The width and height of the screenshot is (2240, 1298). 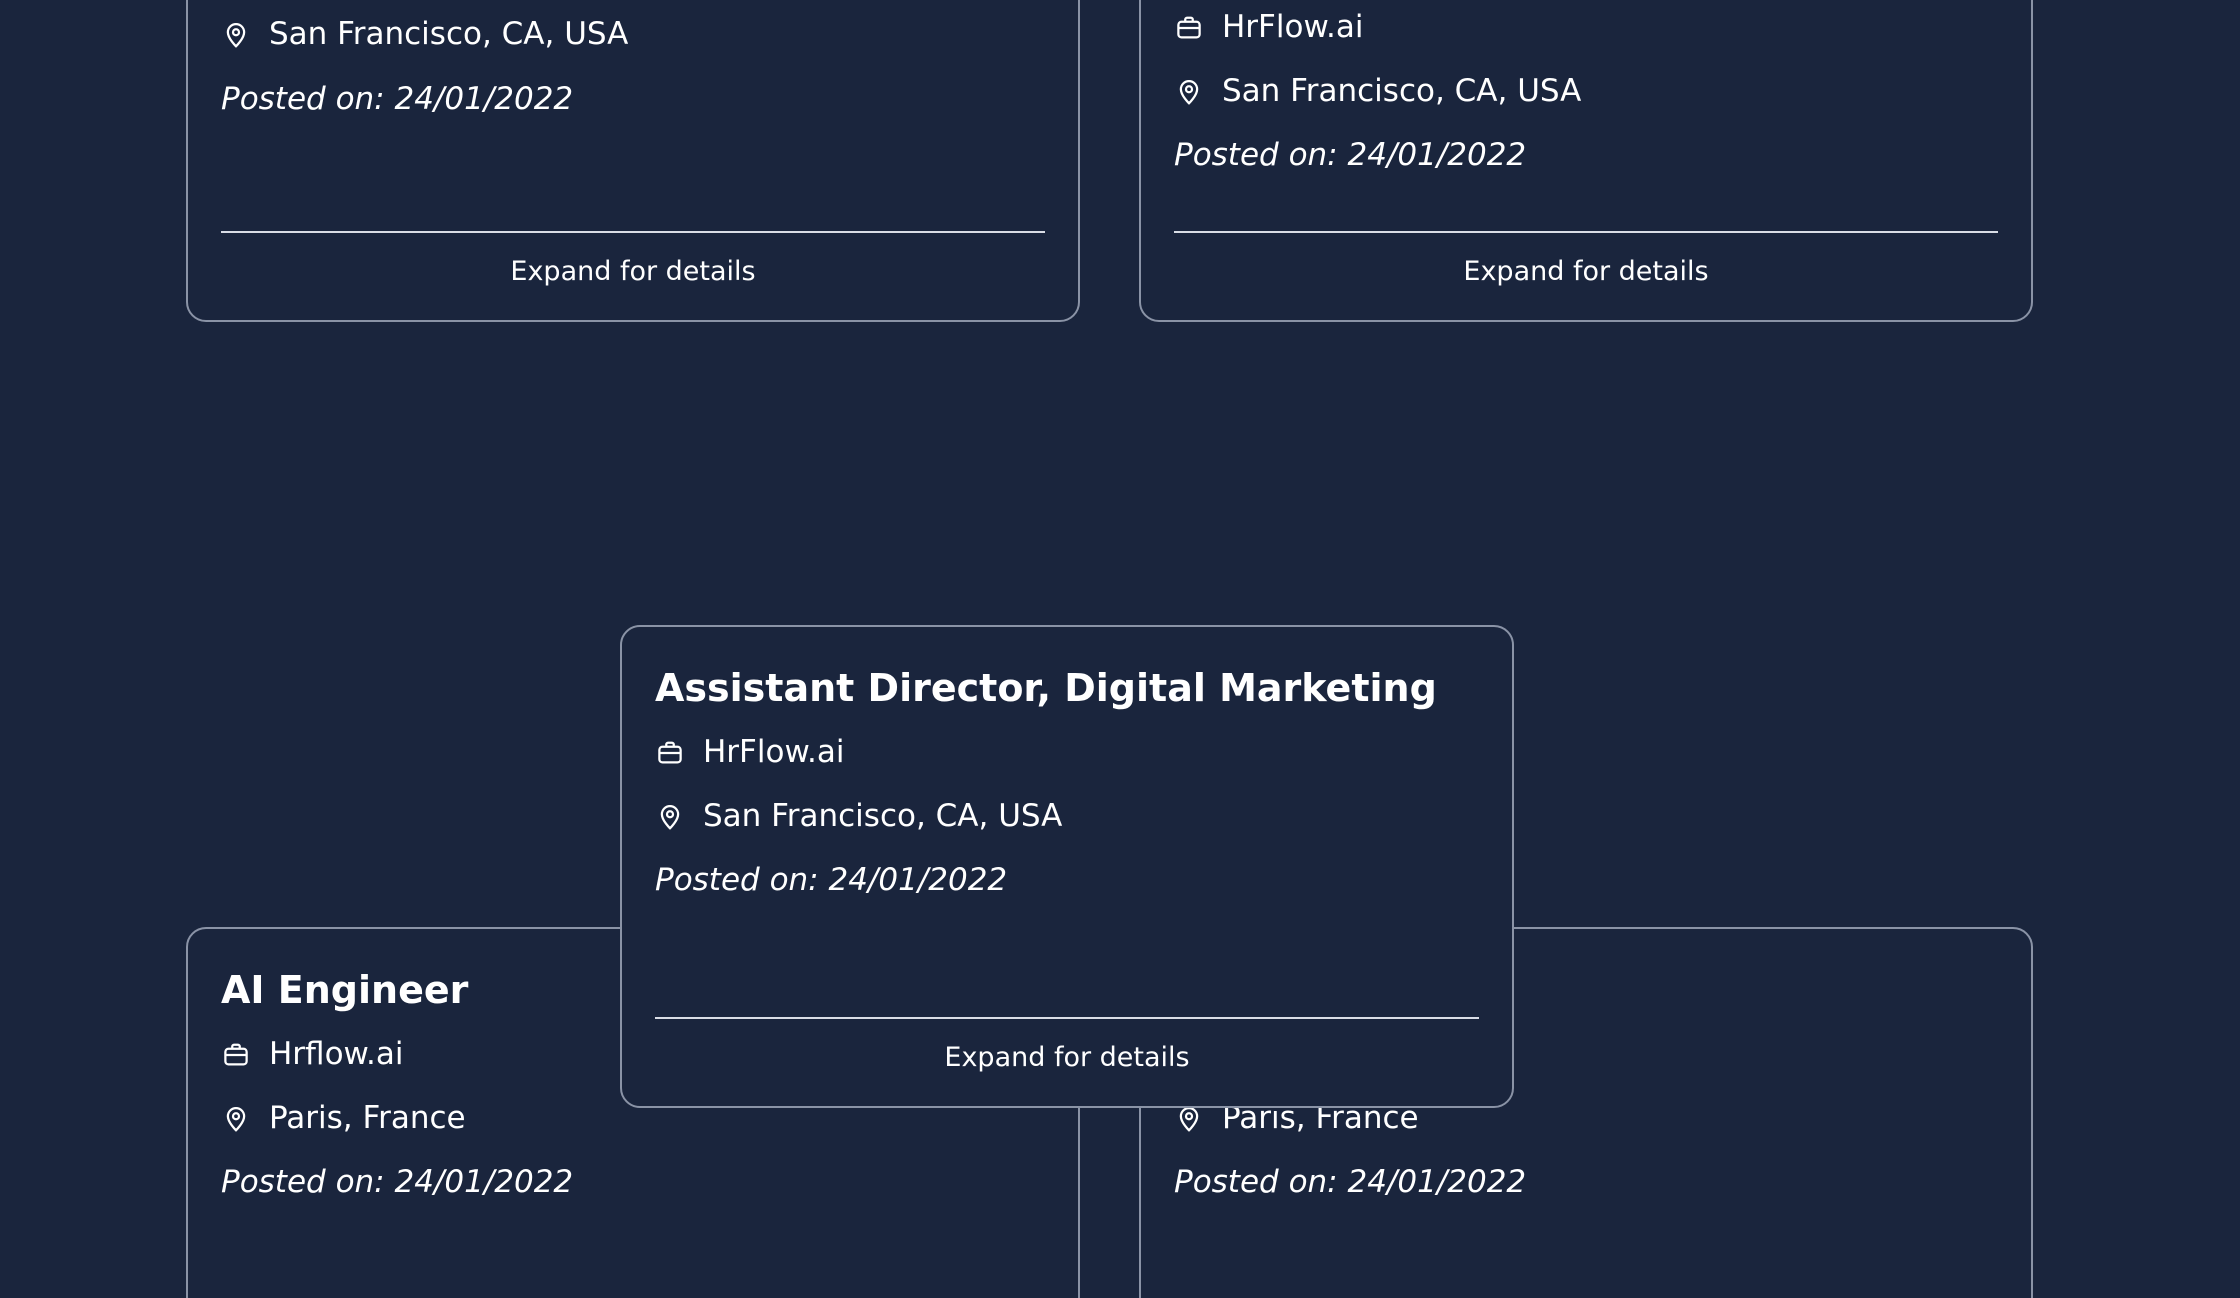 I want to click on job-location: Paris, France, so click(x=367, y=1118).